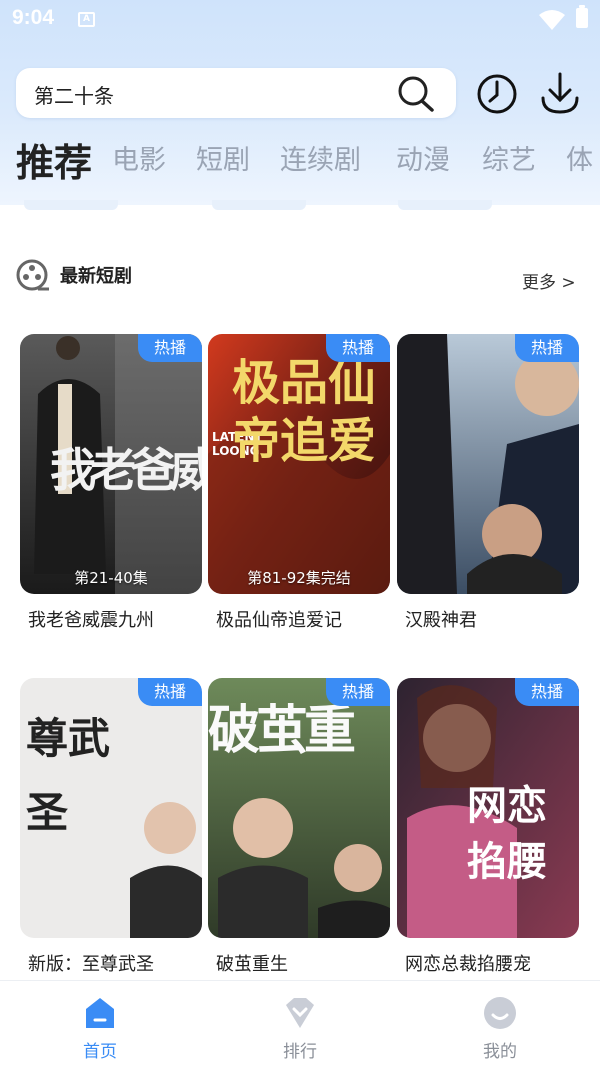  I want to click on drama-card: 热播 汉殿神君, so click(488, 483).